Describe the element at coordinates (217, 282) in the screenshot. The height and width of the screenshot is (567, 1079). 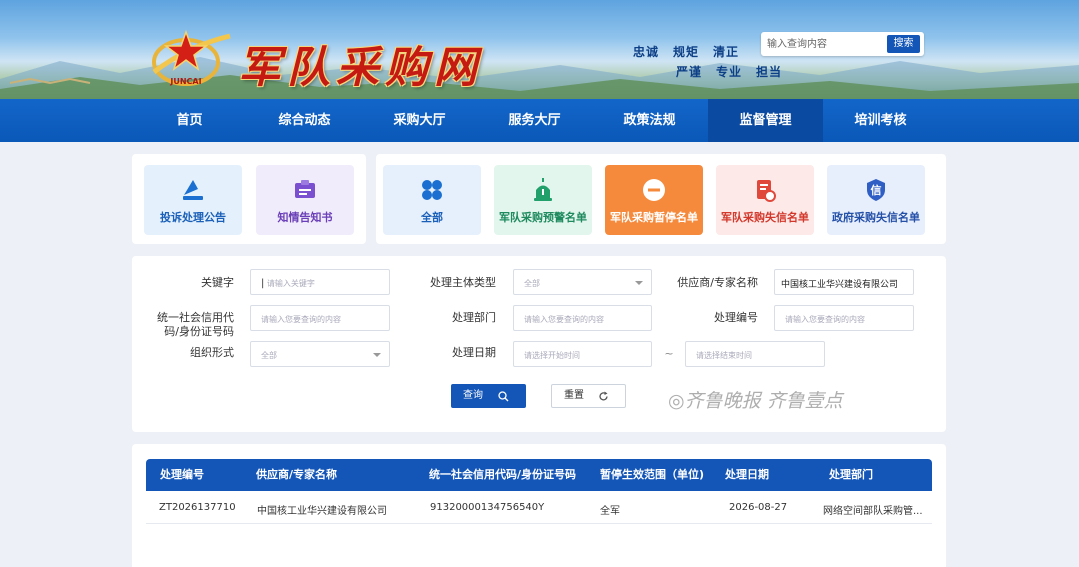
I see `keyword-label: 关键字` at that location.